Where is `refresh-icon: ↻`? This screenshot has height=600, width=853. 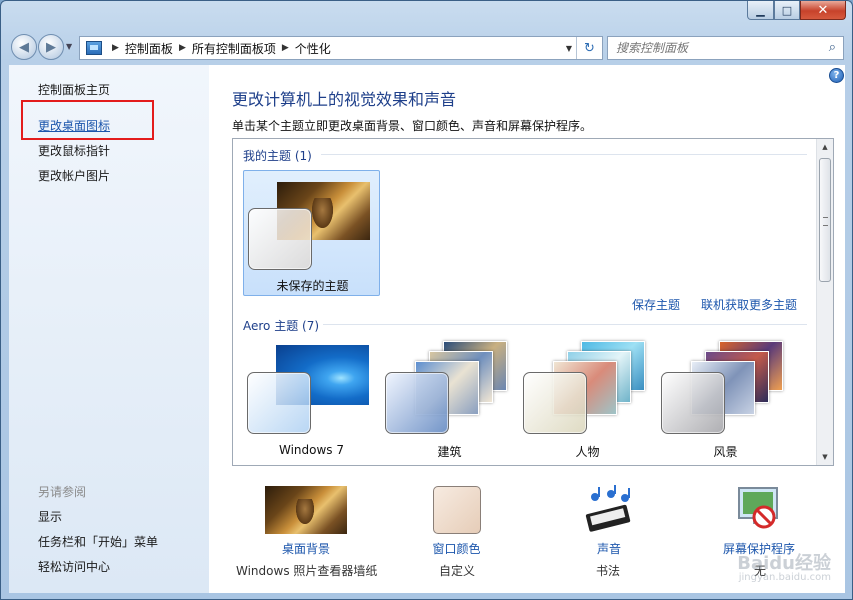 refresh-icon: ↻ is located at coordinates (589, 48).